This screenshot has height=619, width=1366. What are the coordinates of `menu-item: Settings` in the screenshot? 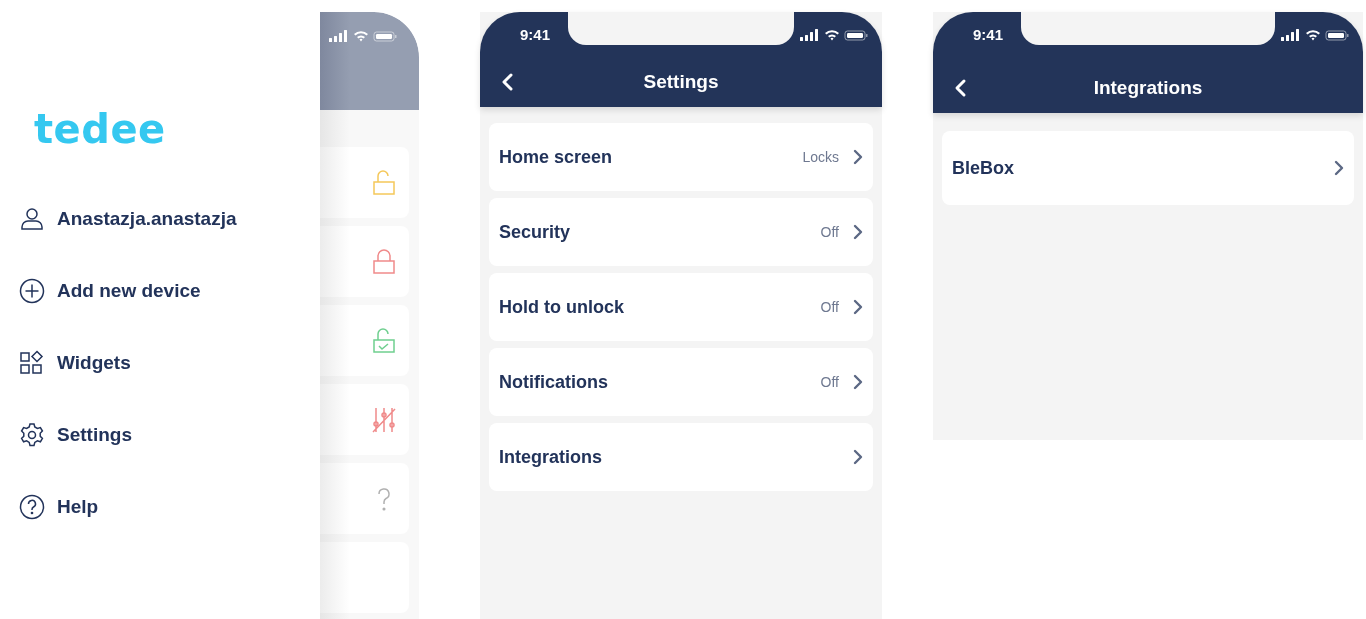 It's located at (75, 435).